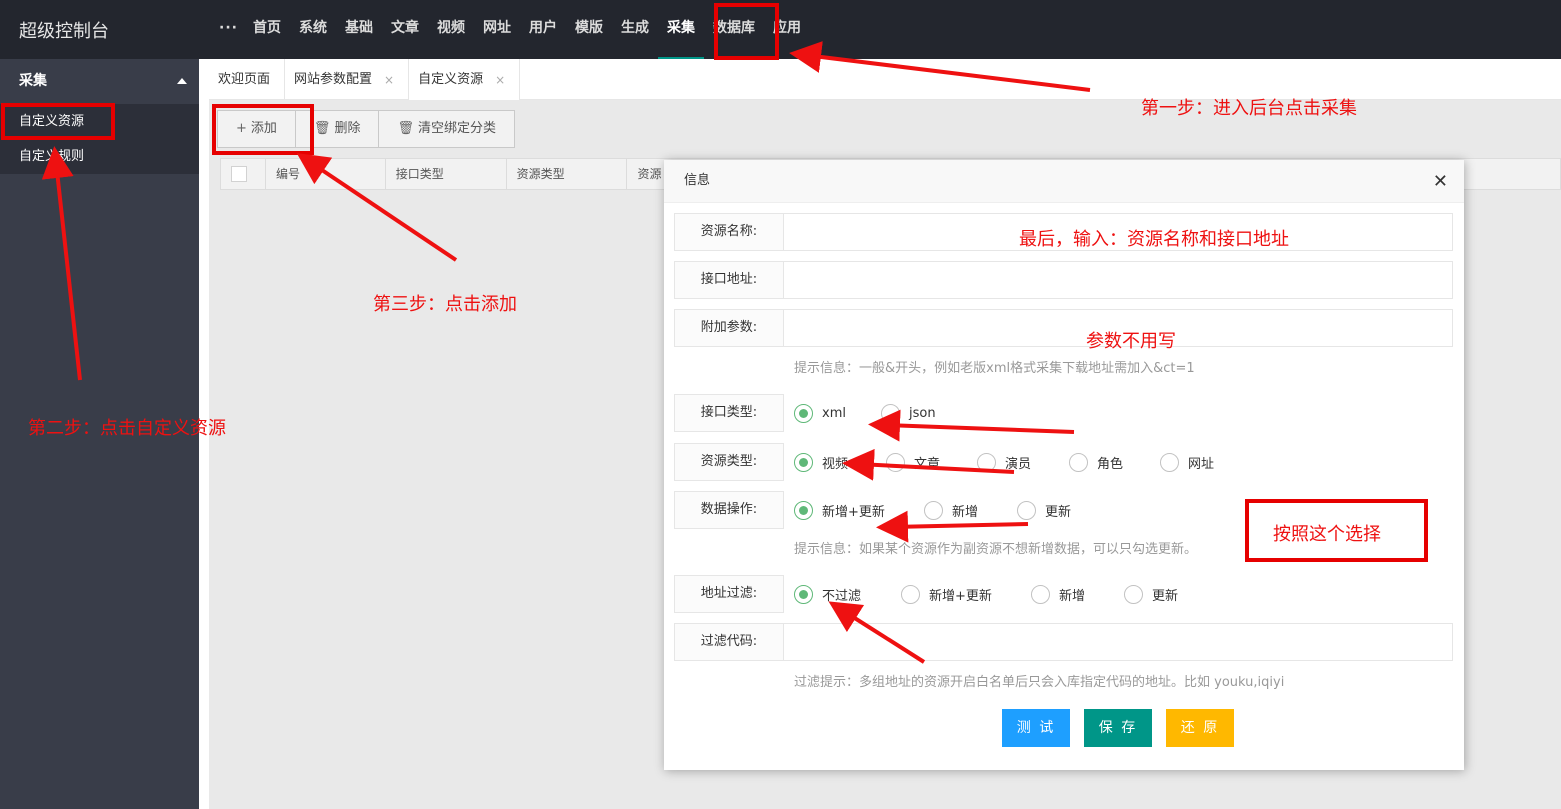 Image resolution: width=1561 pixels, height=809 pixels. What do you see at coordinates (729, 413) in the screenshot?
I see `field-label: 接口类型:` at bounding box center [729, 413].